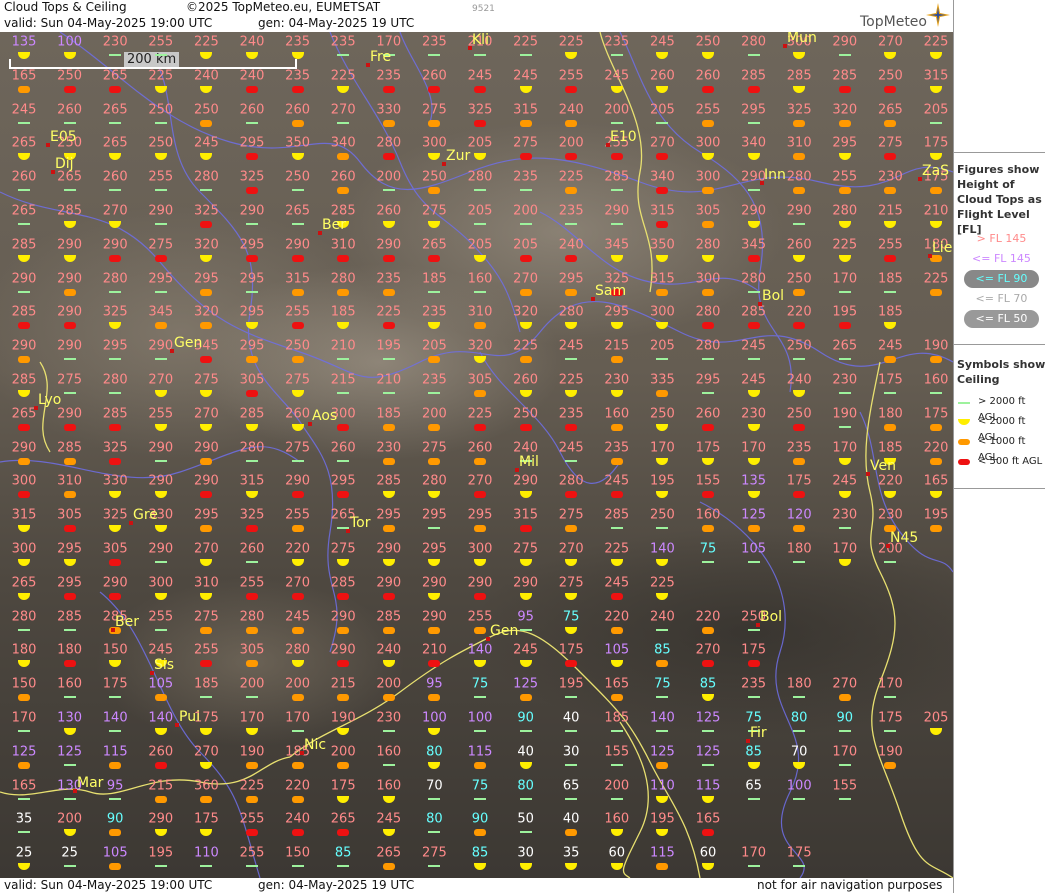 The width and height of the screenshot is (1045, 893). I want to click on city-label: Ber, so click(334, 225).